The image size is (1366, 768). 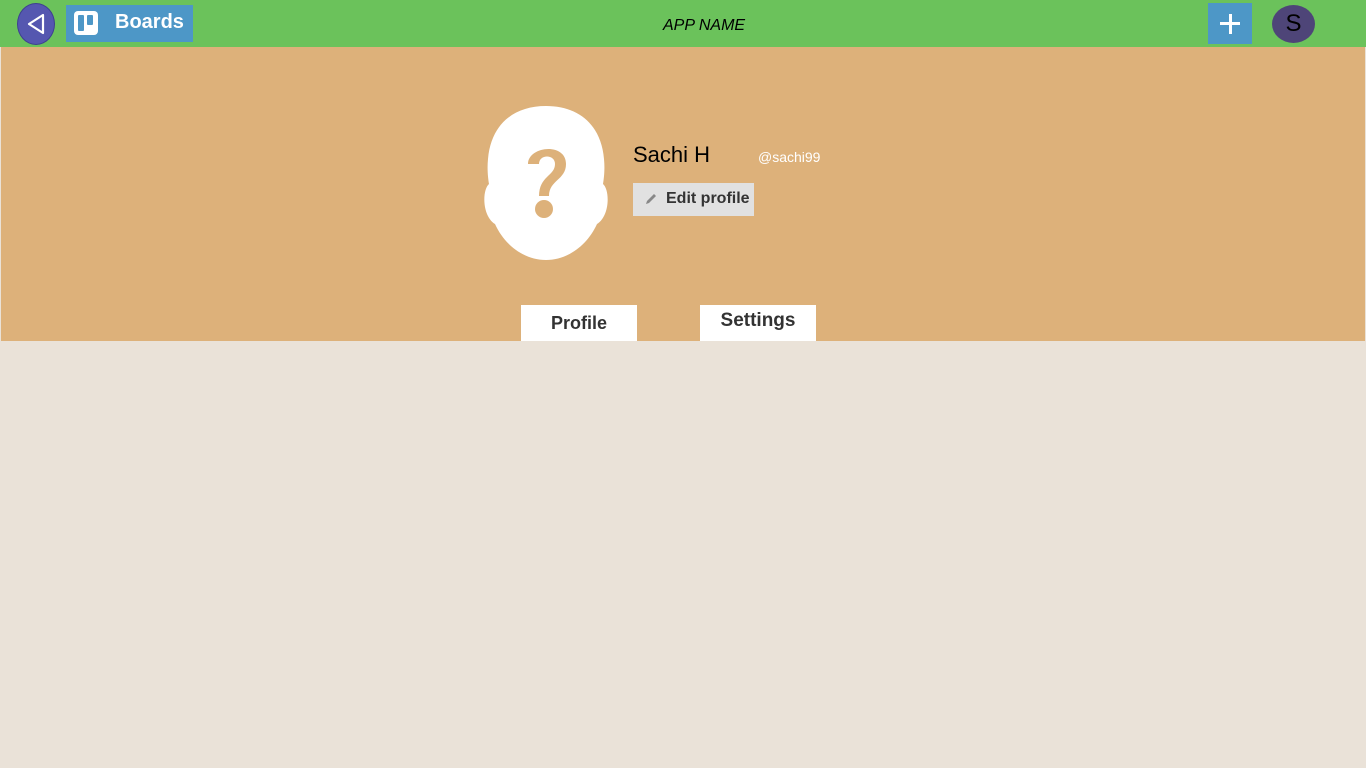 I want to click on user-avatar: S, so click(x=1293, y=24).